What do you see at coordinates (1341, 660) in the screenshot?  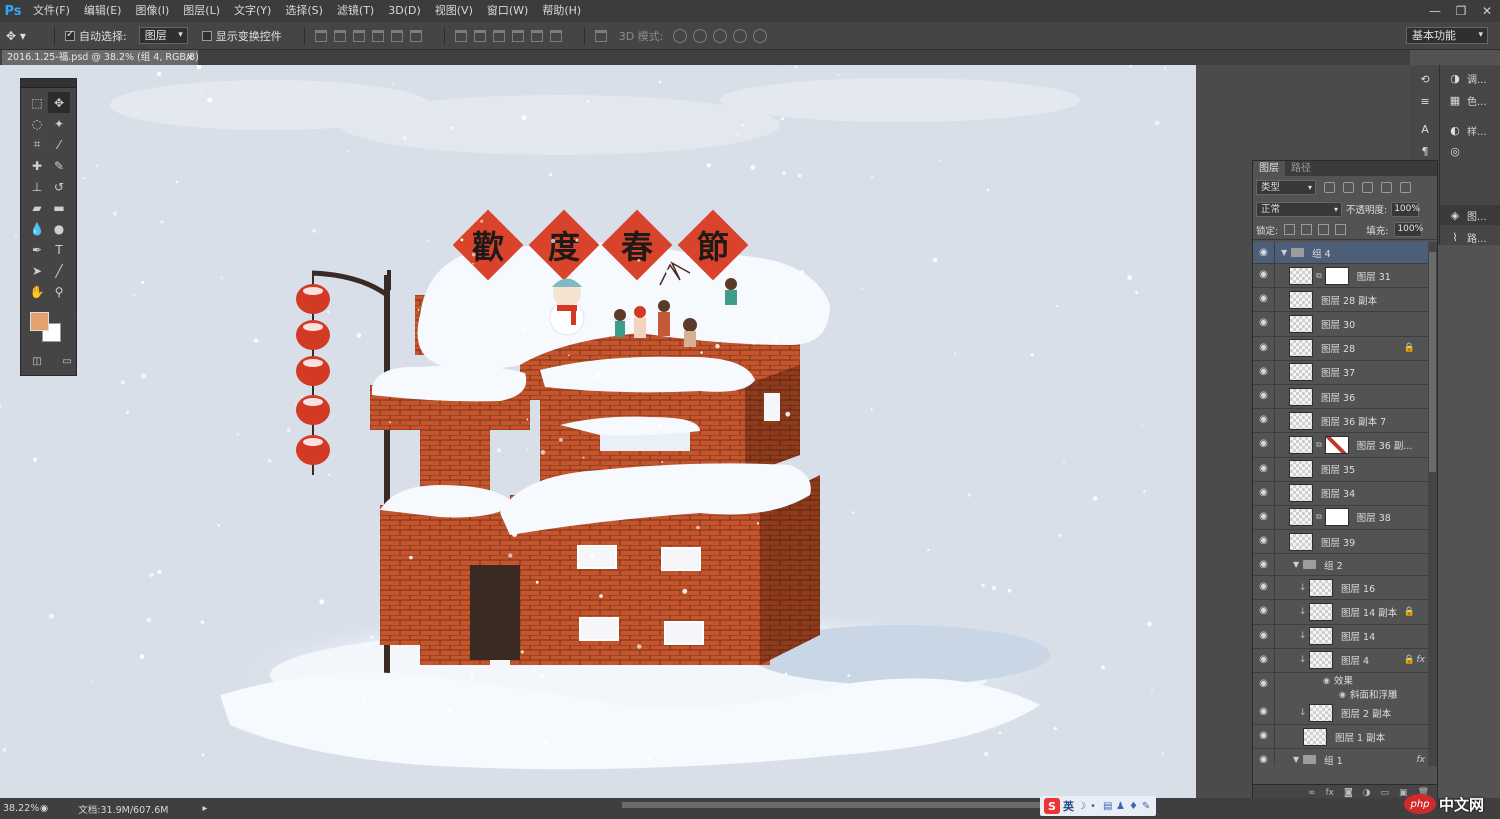 I see `layer-row: ◉ ↓ 图层 4 🔒 fx` at bounding box center [1341, 660].